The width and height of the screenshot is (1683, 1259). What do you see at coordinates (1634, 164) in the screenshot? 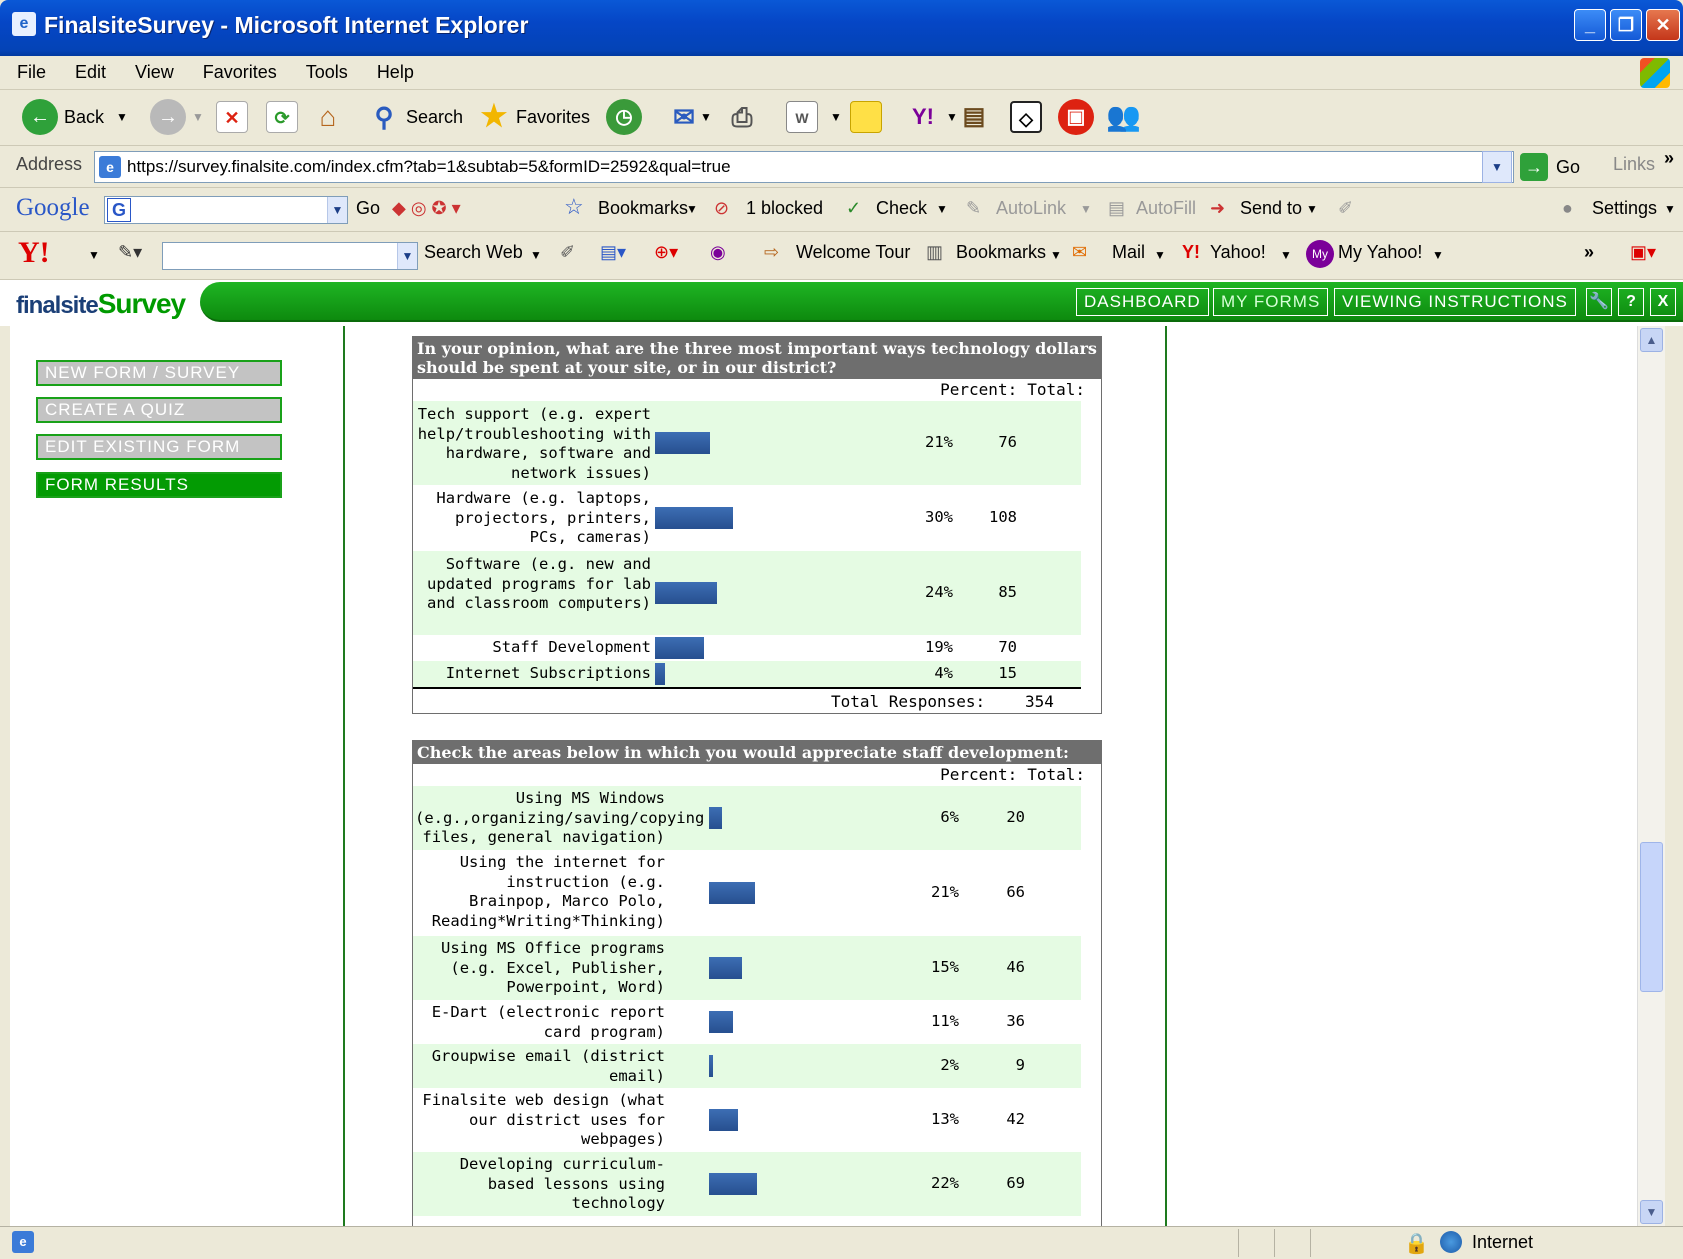
I see `links-label: Links` at bounding box center [1634, 164].